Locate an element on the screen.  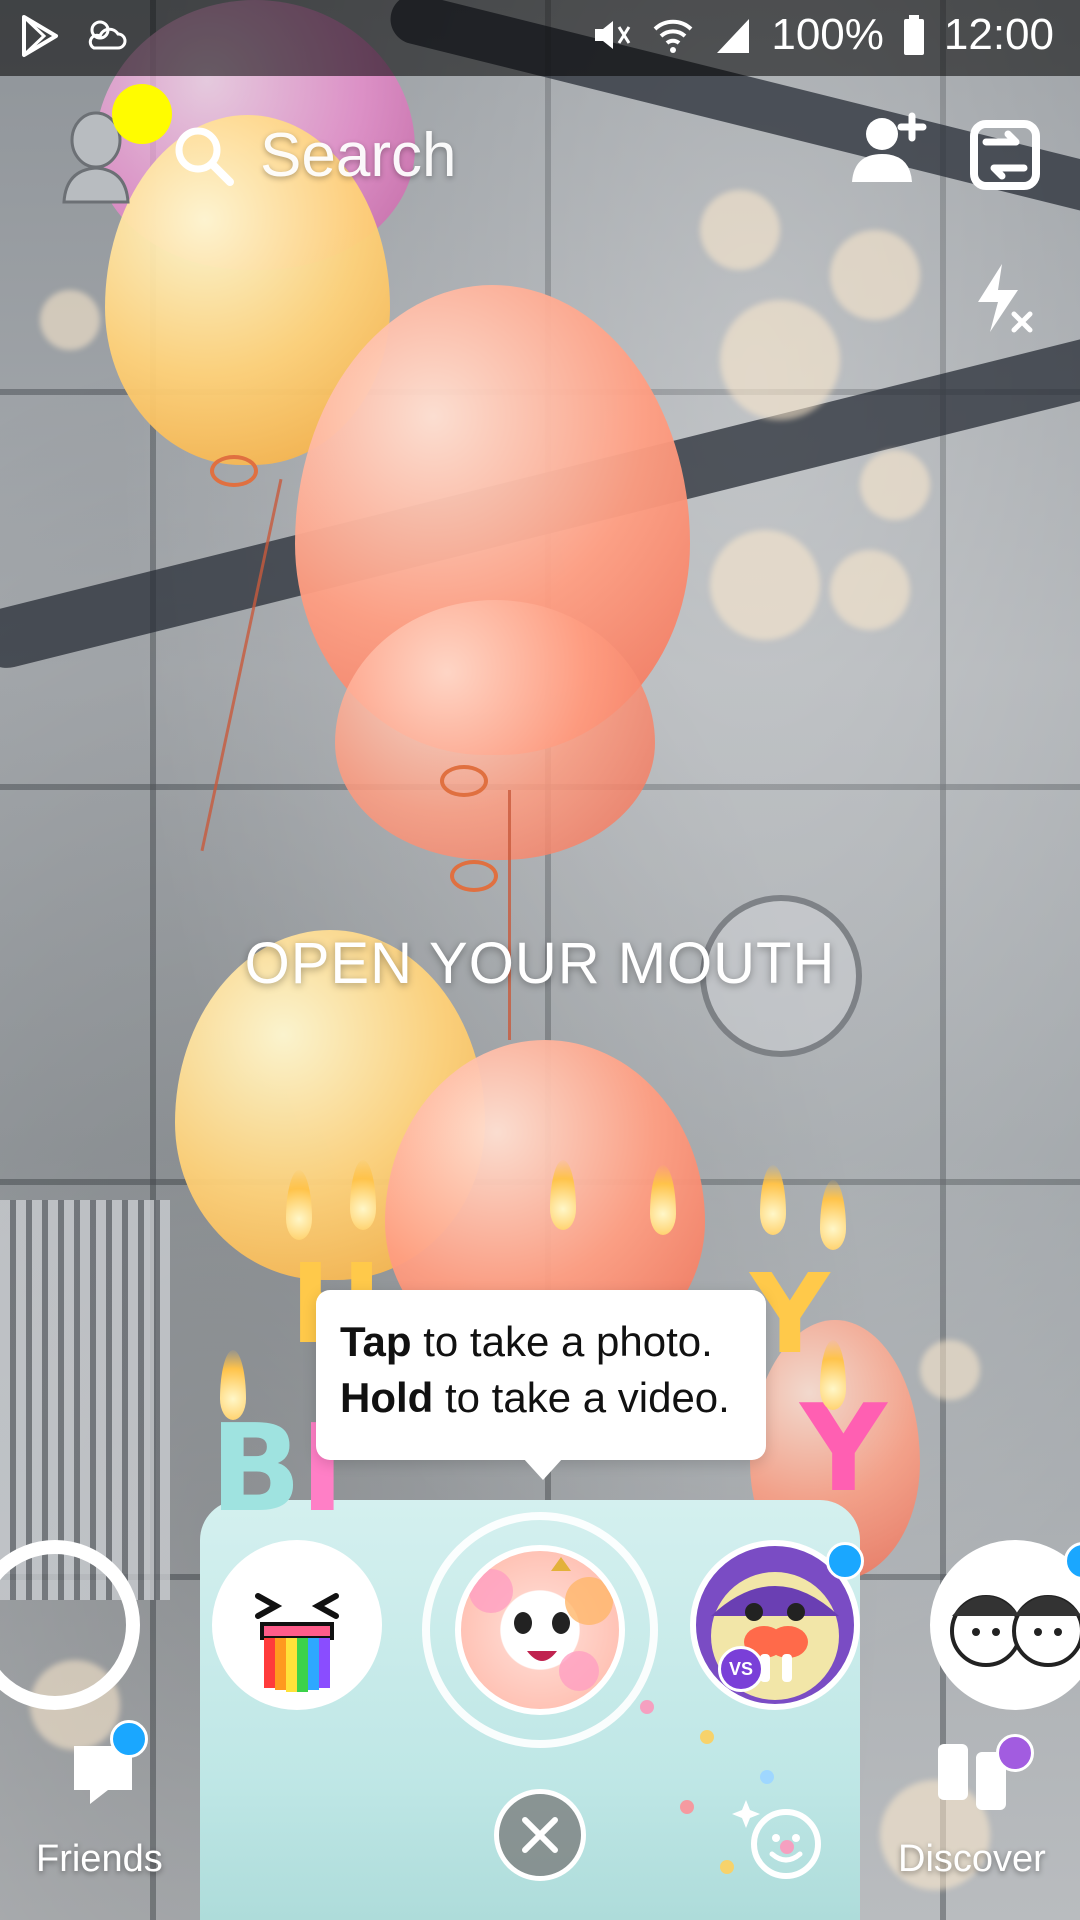
flip-camera-icon is located at coordinates (1005, 155).